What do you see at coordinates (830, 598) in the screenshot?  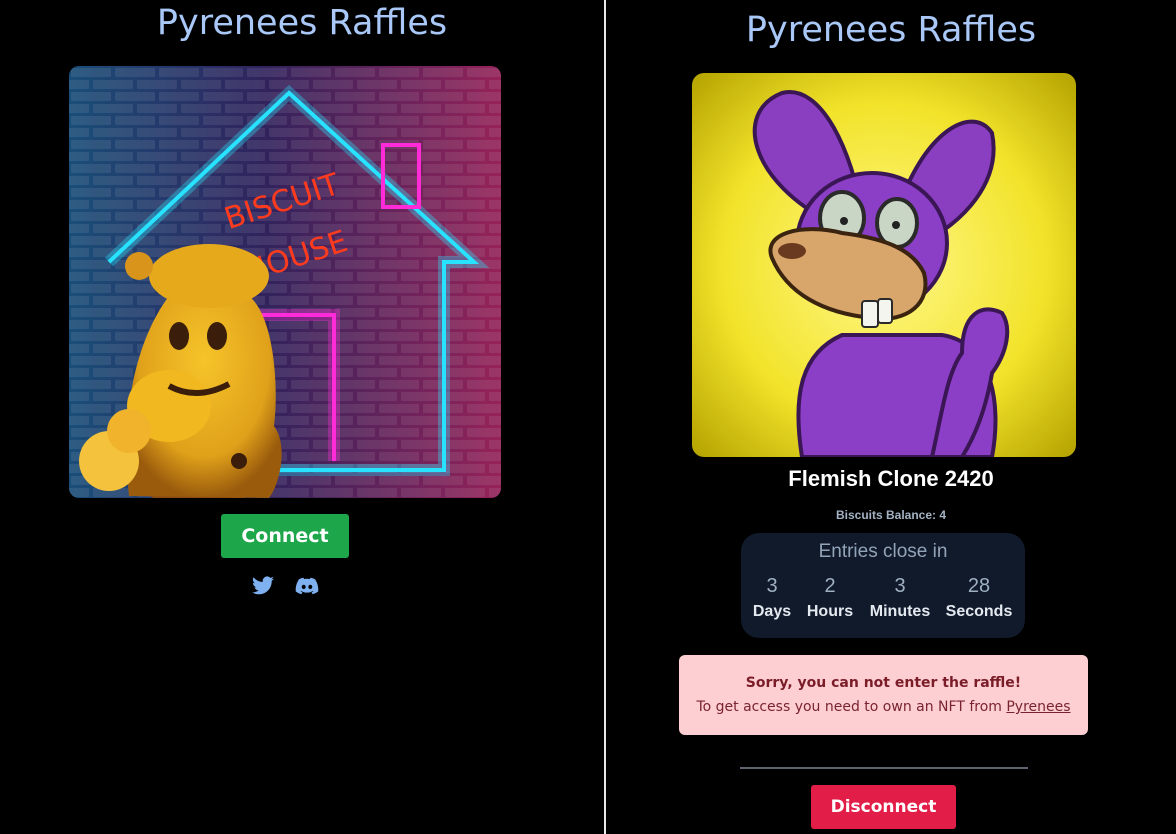 I see `countdown-hours: 2 Hours` at bounding box center [830, 598].